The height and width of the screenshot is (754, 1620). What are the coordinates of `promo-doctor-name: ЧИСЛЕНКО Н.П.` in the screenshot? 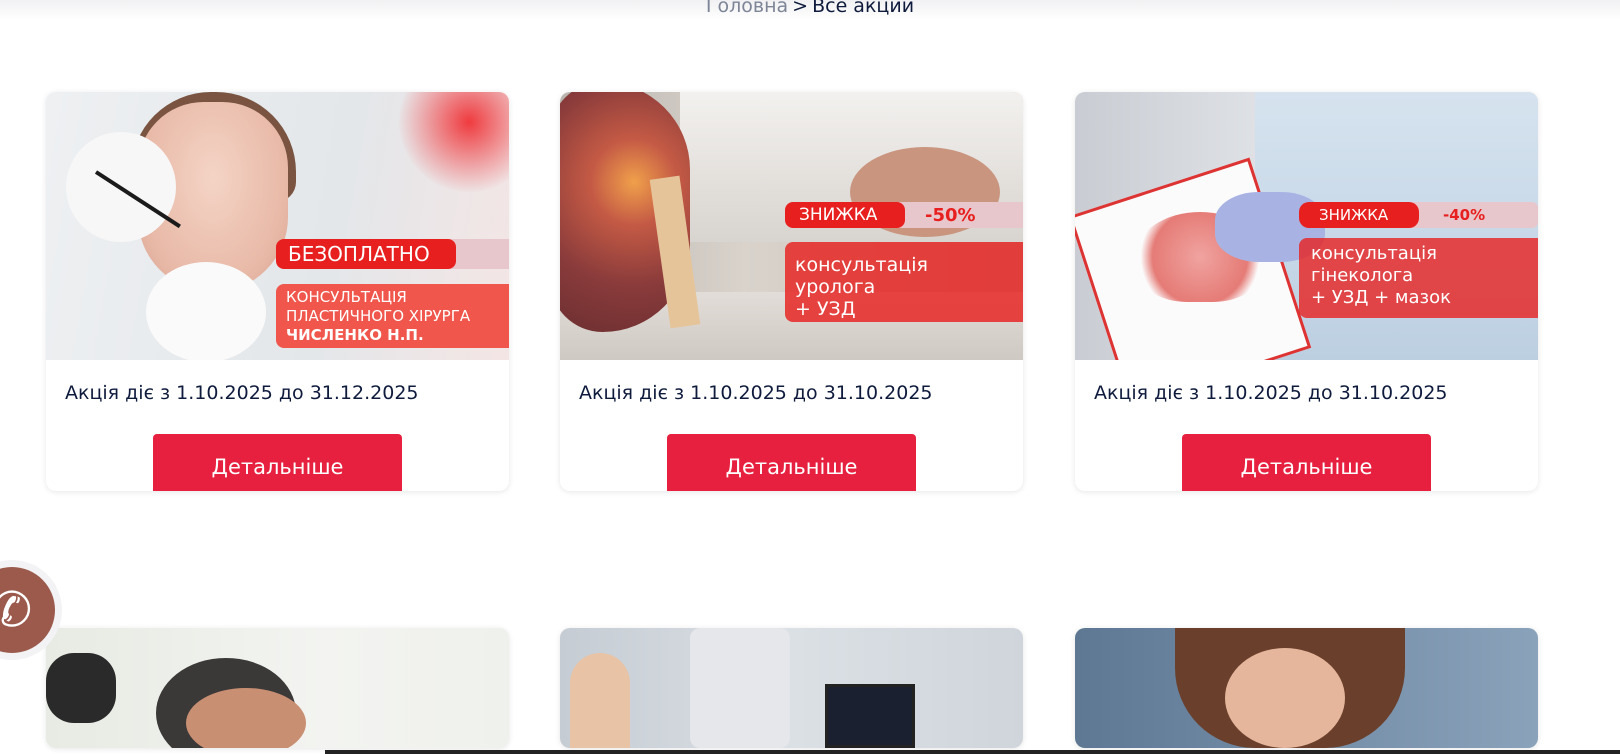 It's located at (355, 335).